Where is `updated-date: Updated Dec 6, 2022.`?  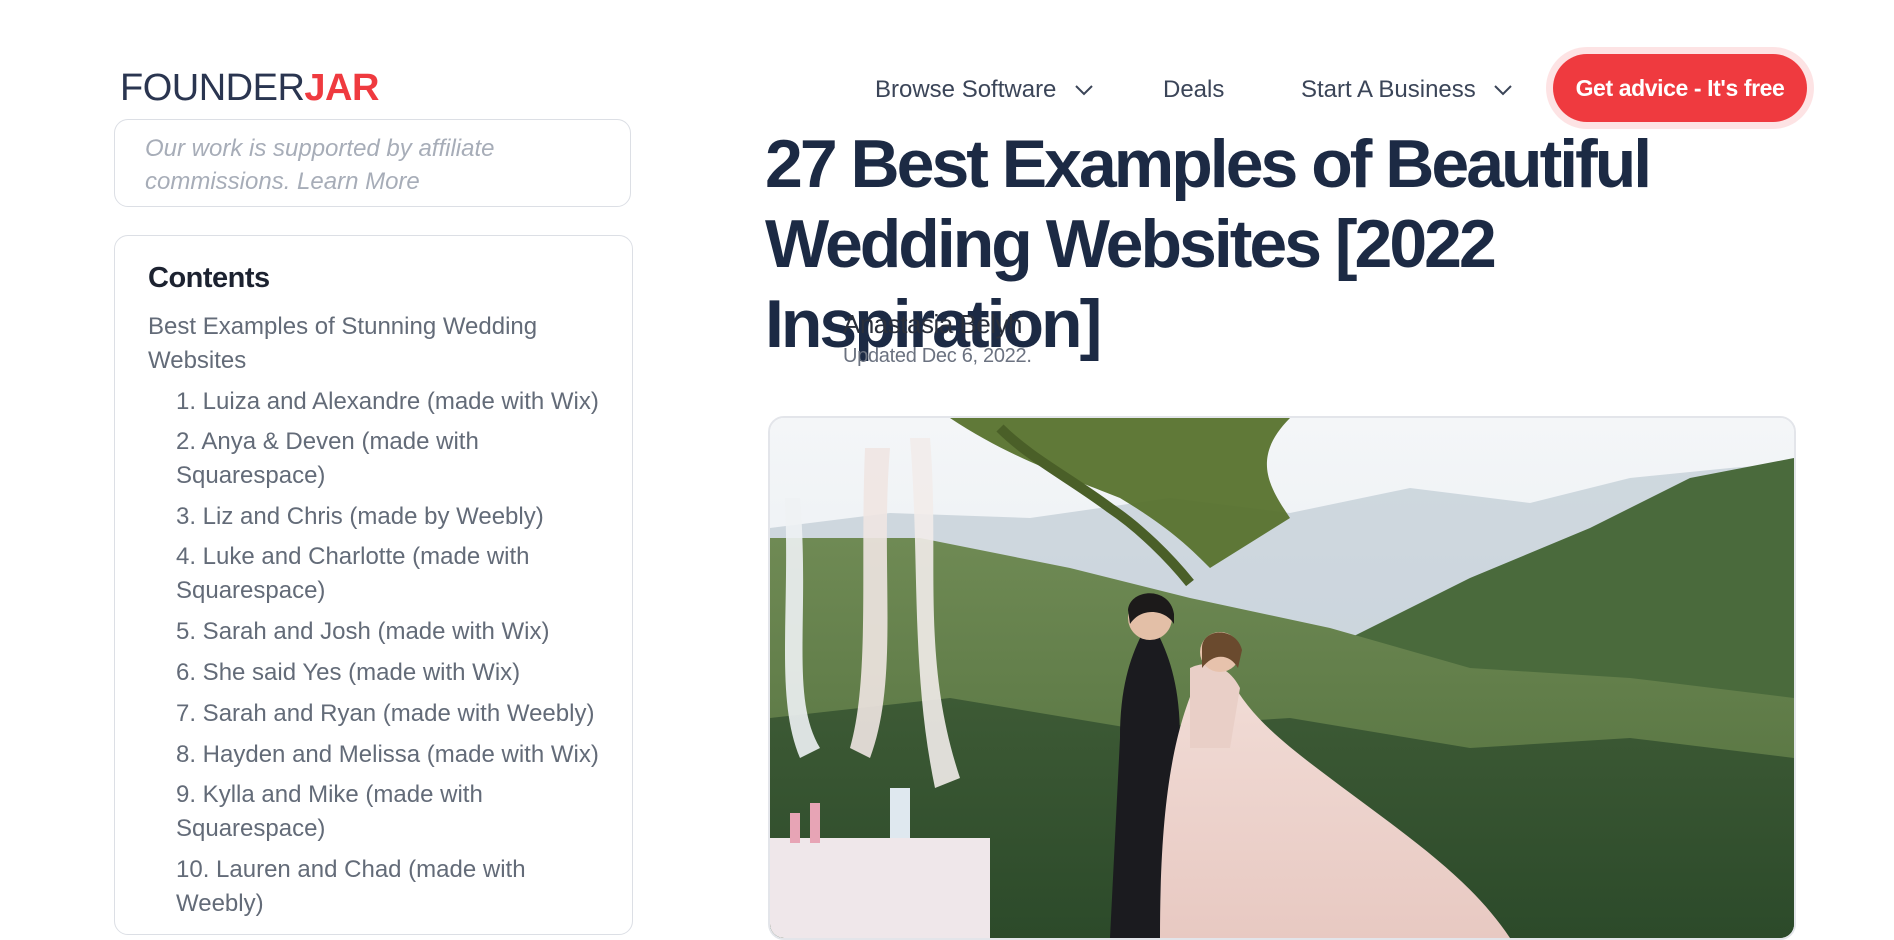
updated-date: Updated Dec 6, 2022. is located at coordinates (937, 356).